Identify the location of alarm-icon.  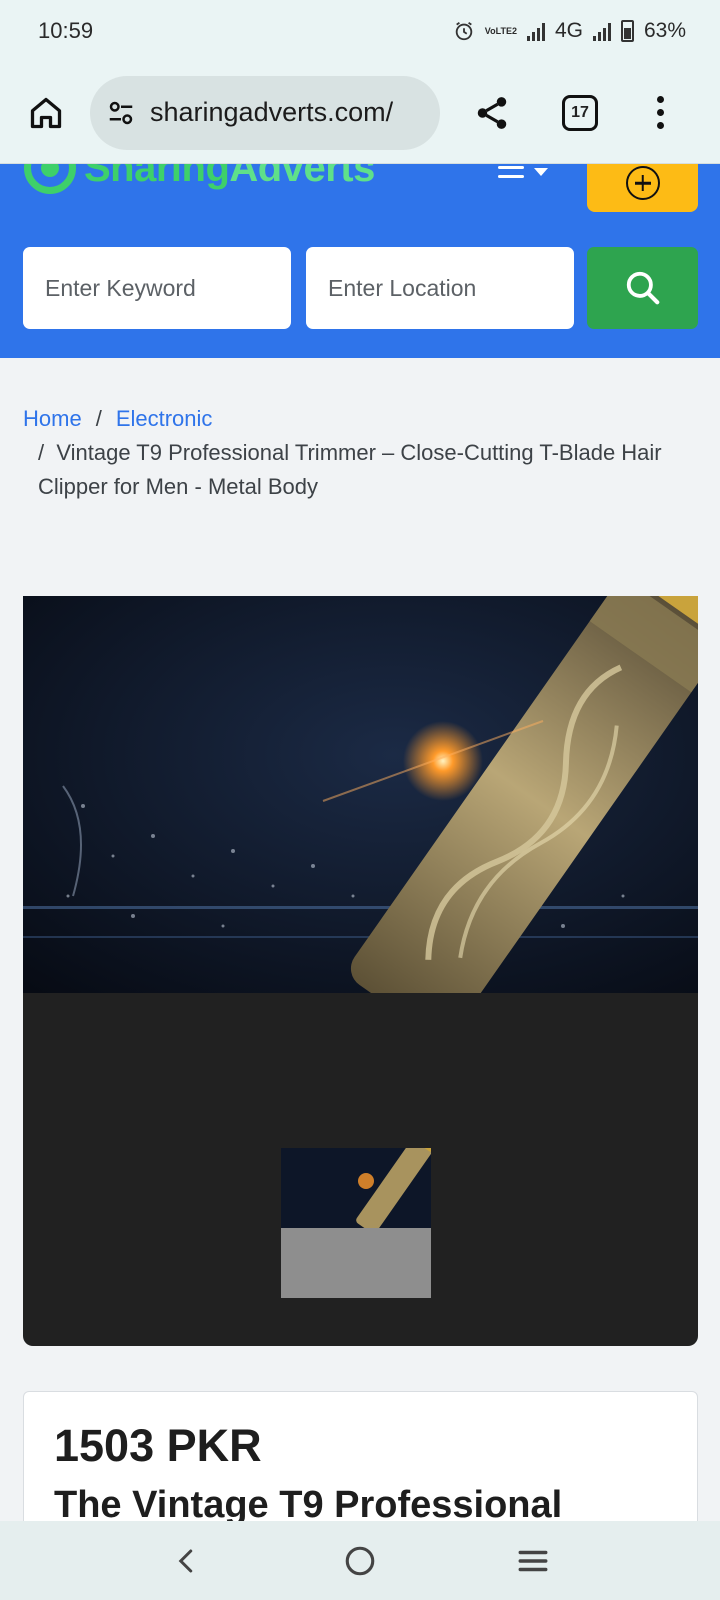
(464, 31).